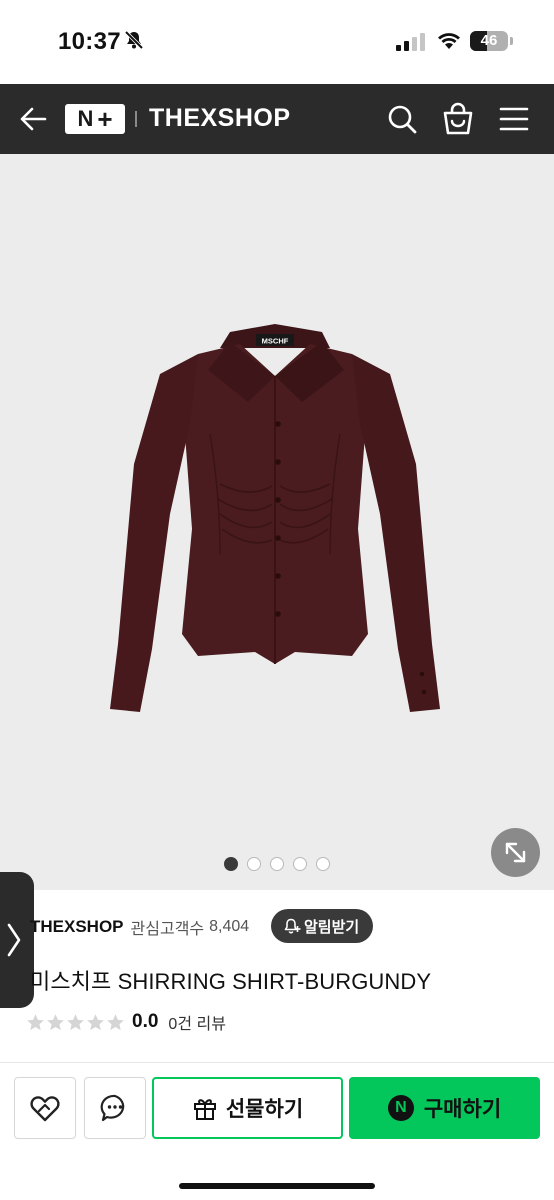 The width and height of the screenshot is (554, 1200). I want to click on gift-label: 선물하기, so click(264, 1109).